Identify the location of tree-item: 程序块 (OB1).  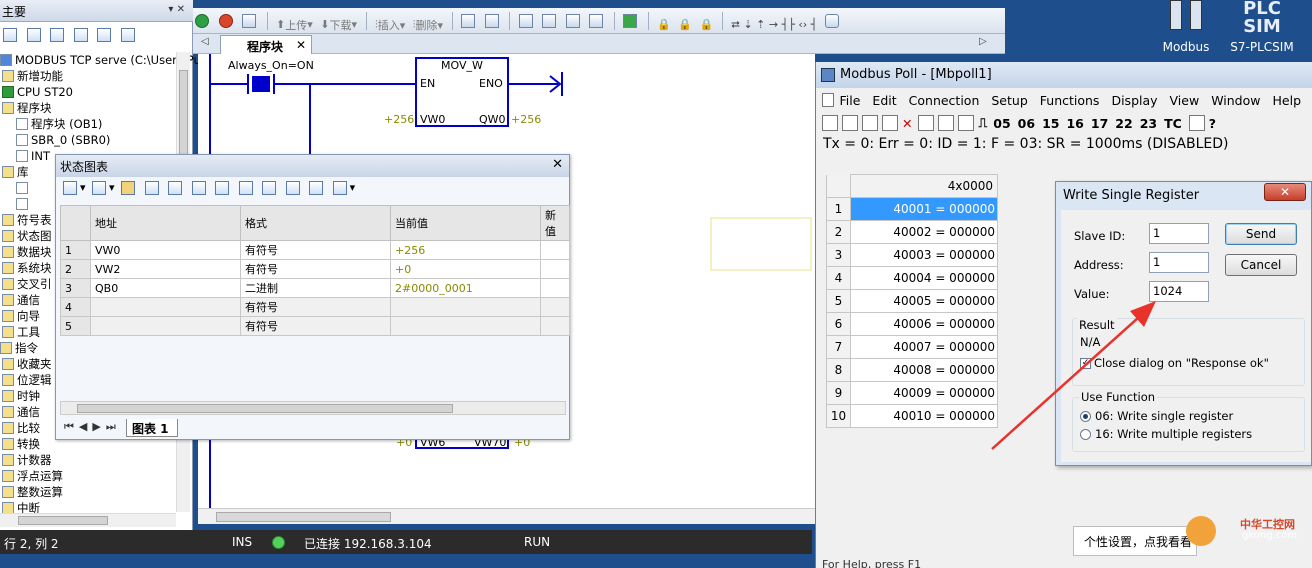
(87, 124).